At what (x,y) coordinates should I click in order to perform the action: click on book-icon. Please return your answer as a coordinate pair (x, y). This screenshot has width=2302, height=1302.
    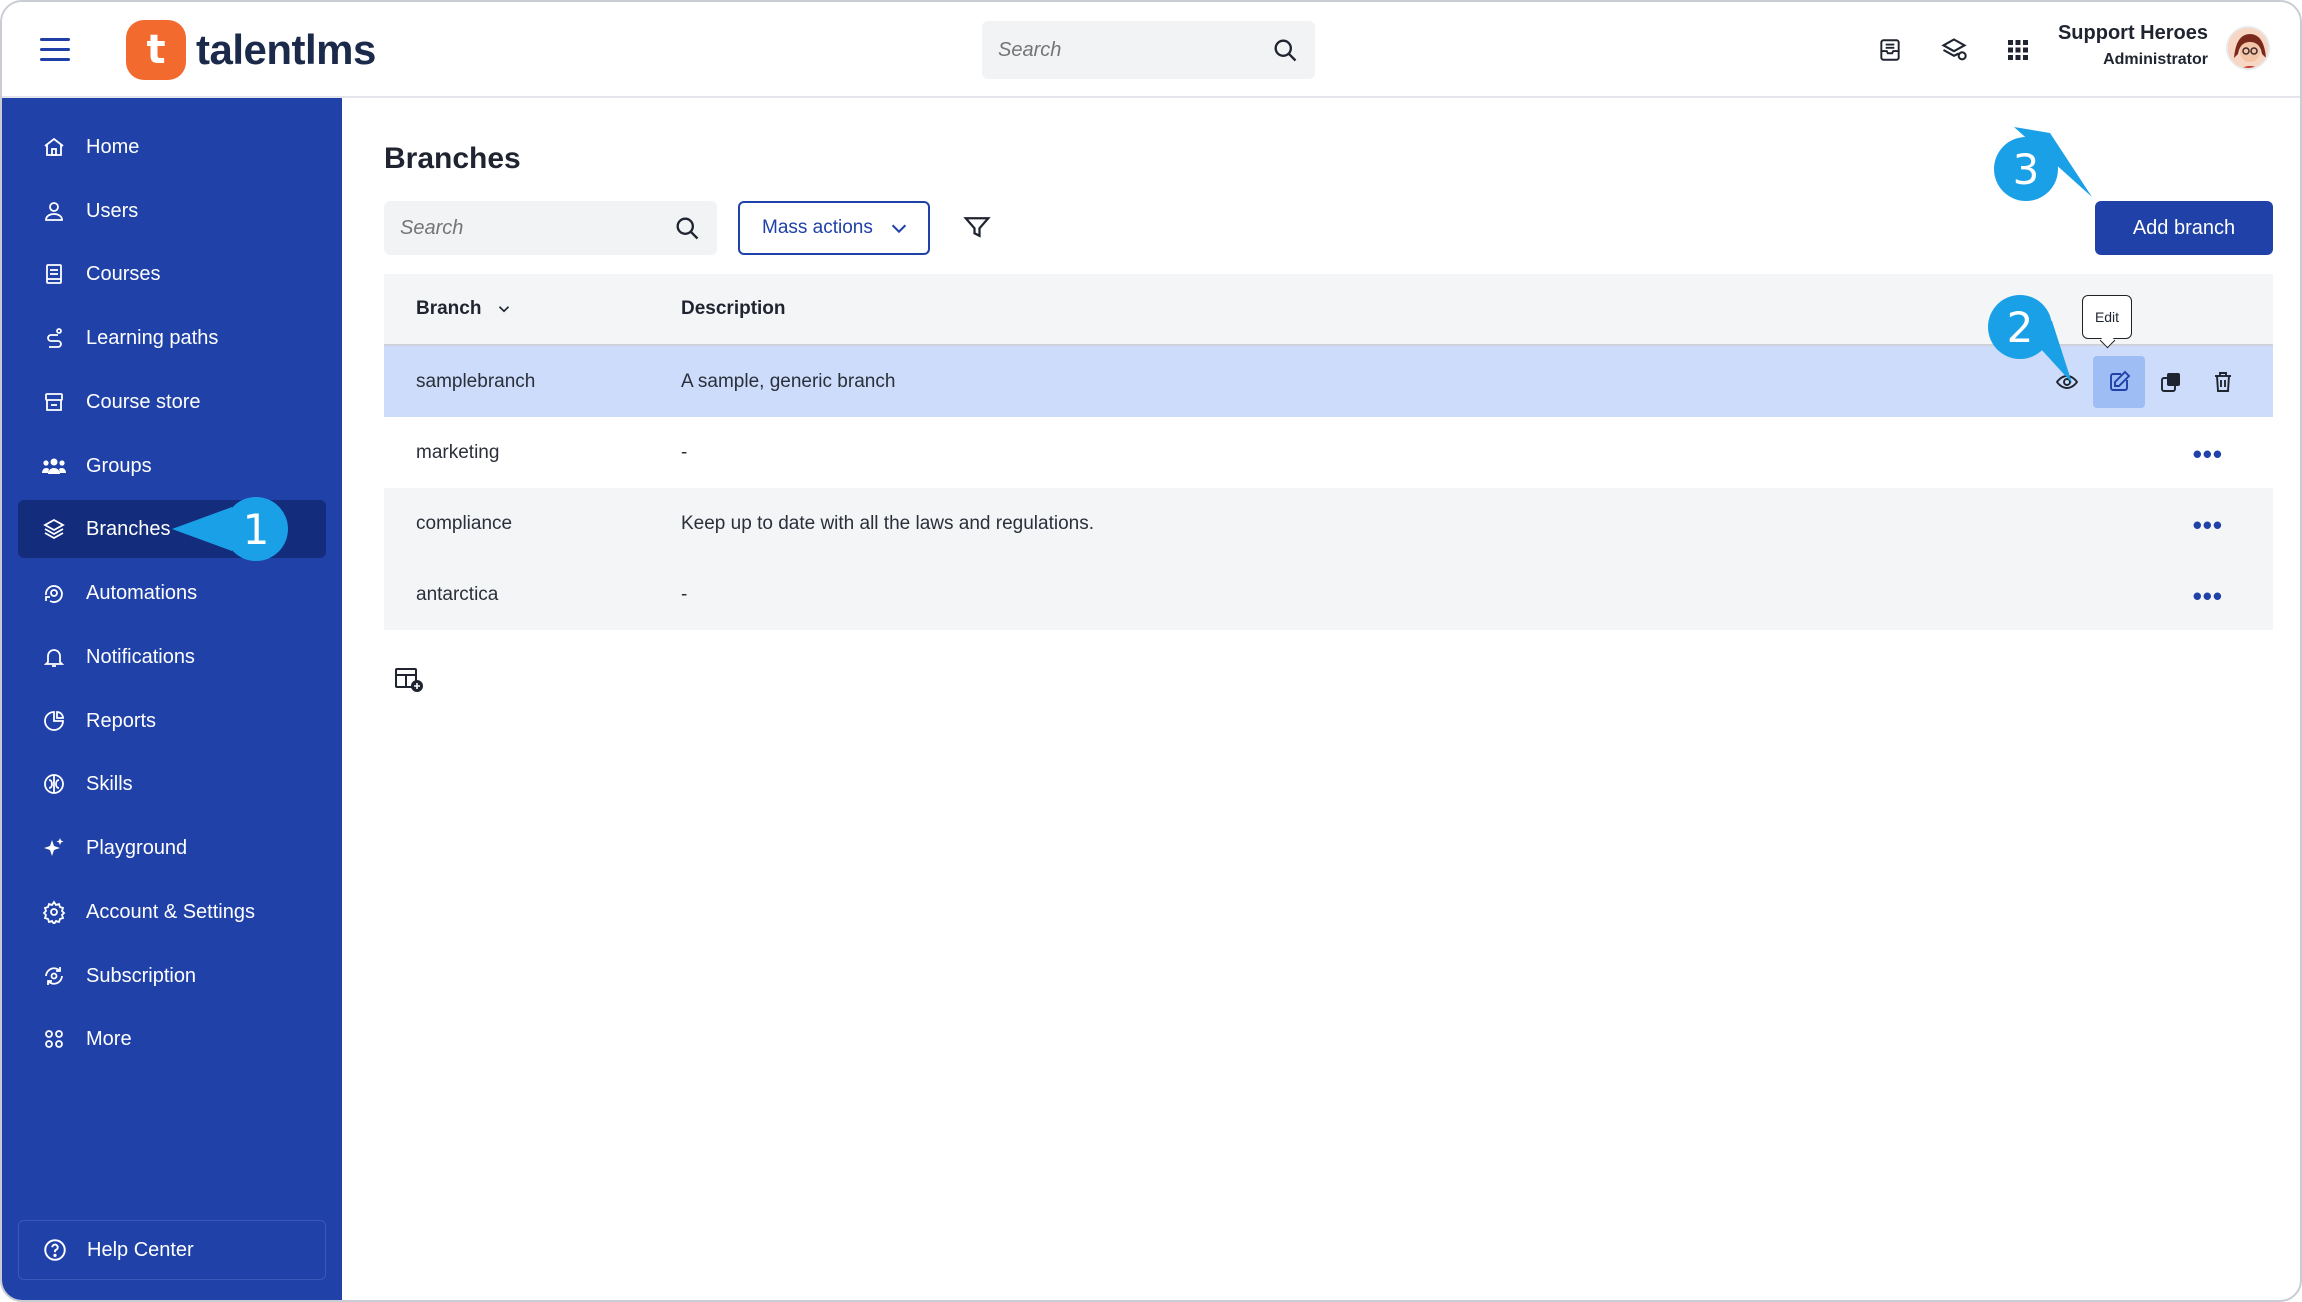
    Looking at the image, I should click on (54, 274).